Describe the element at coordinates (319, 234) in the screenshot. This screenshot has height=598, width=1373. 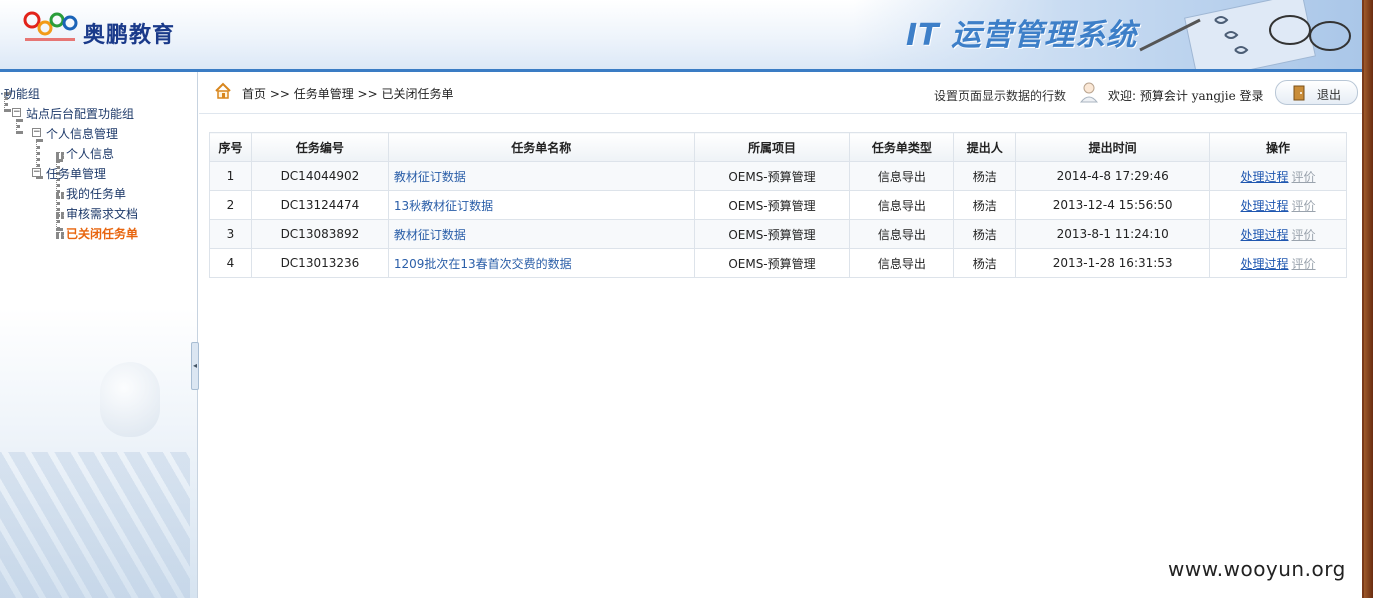
I see `cell-code: DC13083892` at that location.